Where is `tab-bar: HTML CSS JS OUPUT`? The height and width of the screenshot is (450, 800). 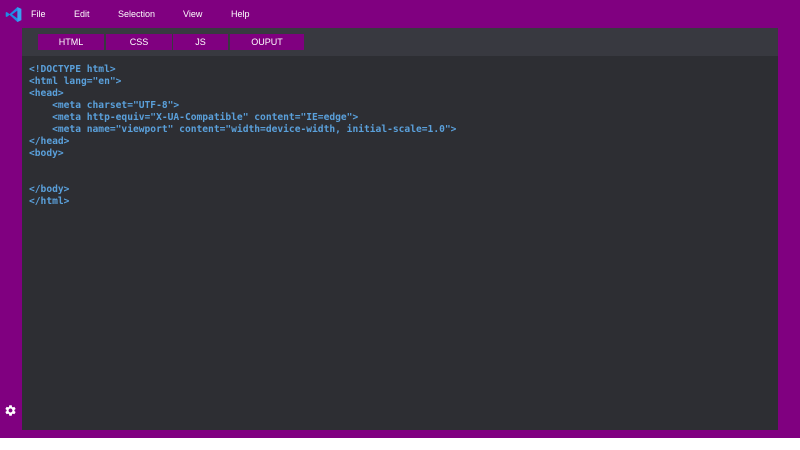
tab-bar: HTML CSS JS OUPUT is located at coordinates (400, 42).